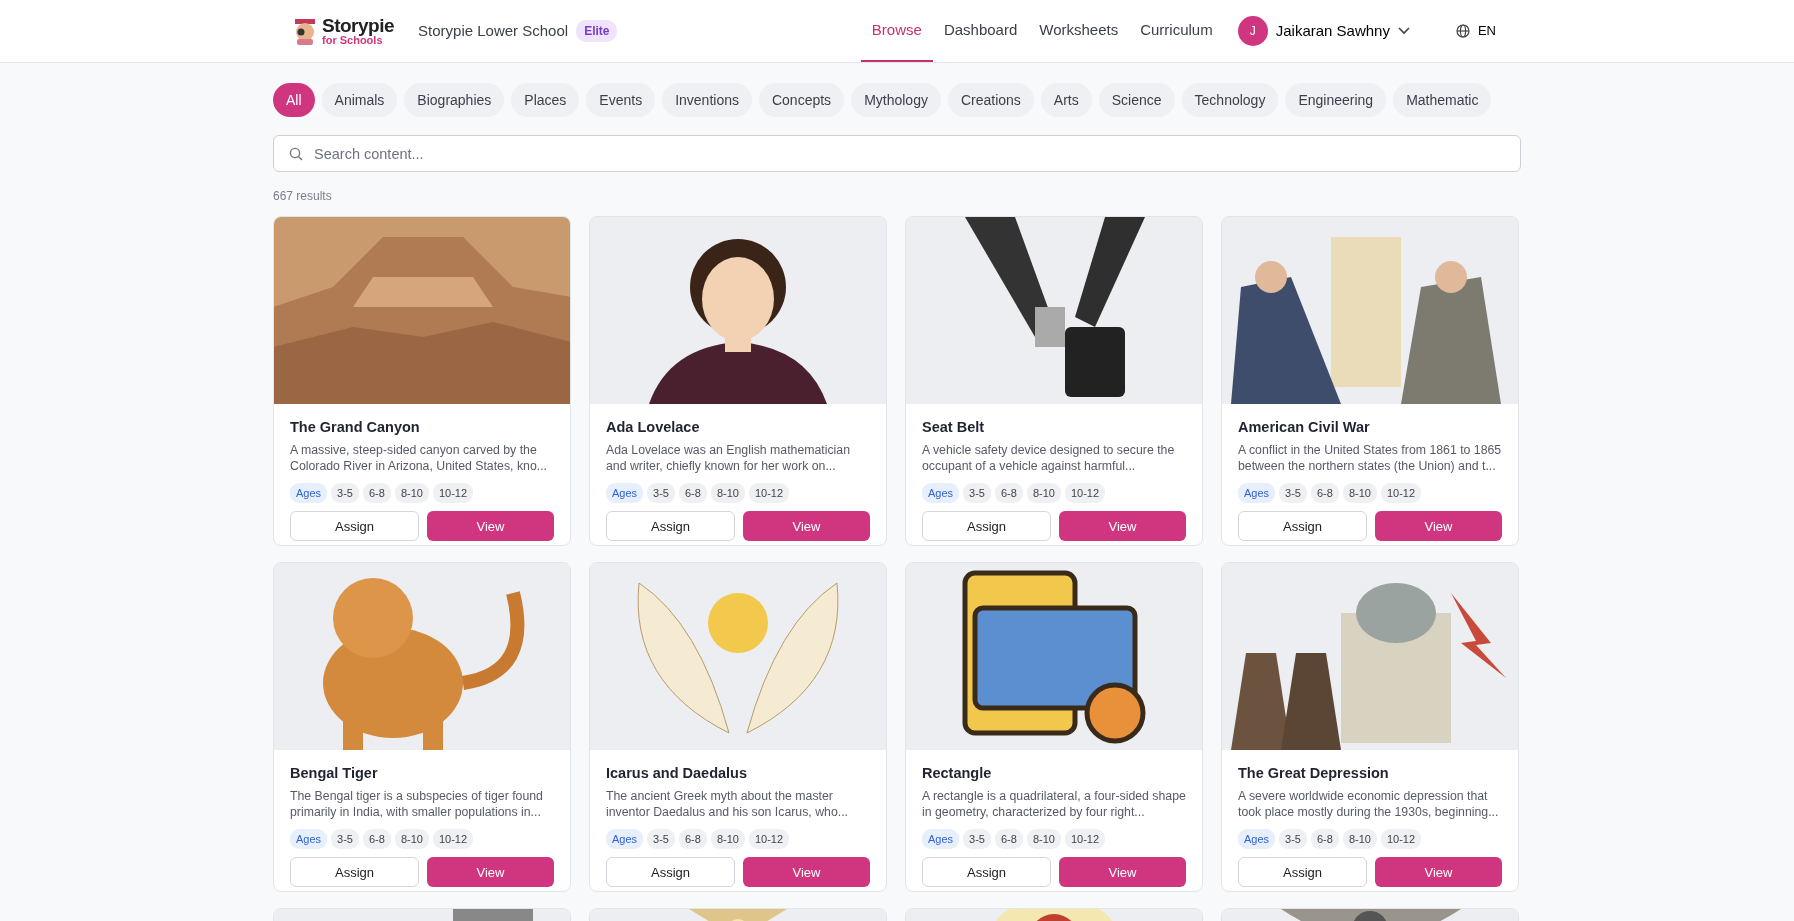 Image resolution: width=1794 pixels, height=921 pixels. I want to click on card-title: American Civil War, so click(1304, 427).